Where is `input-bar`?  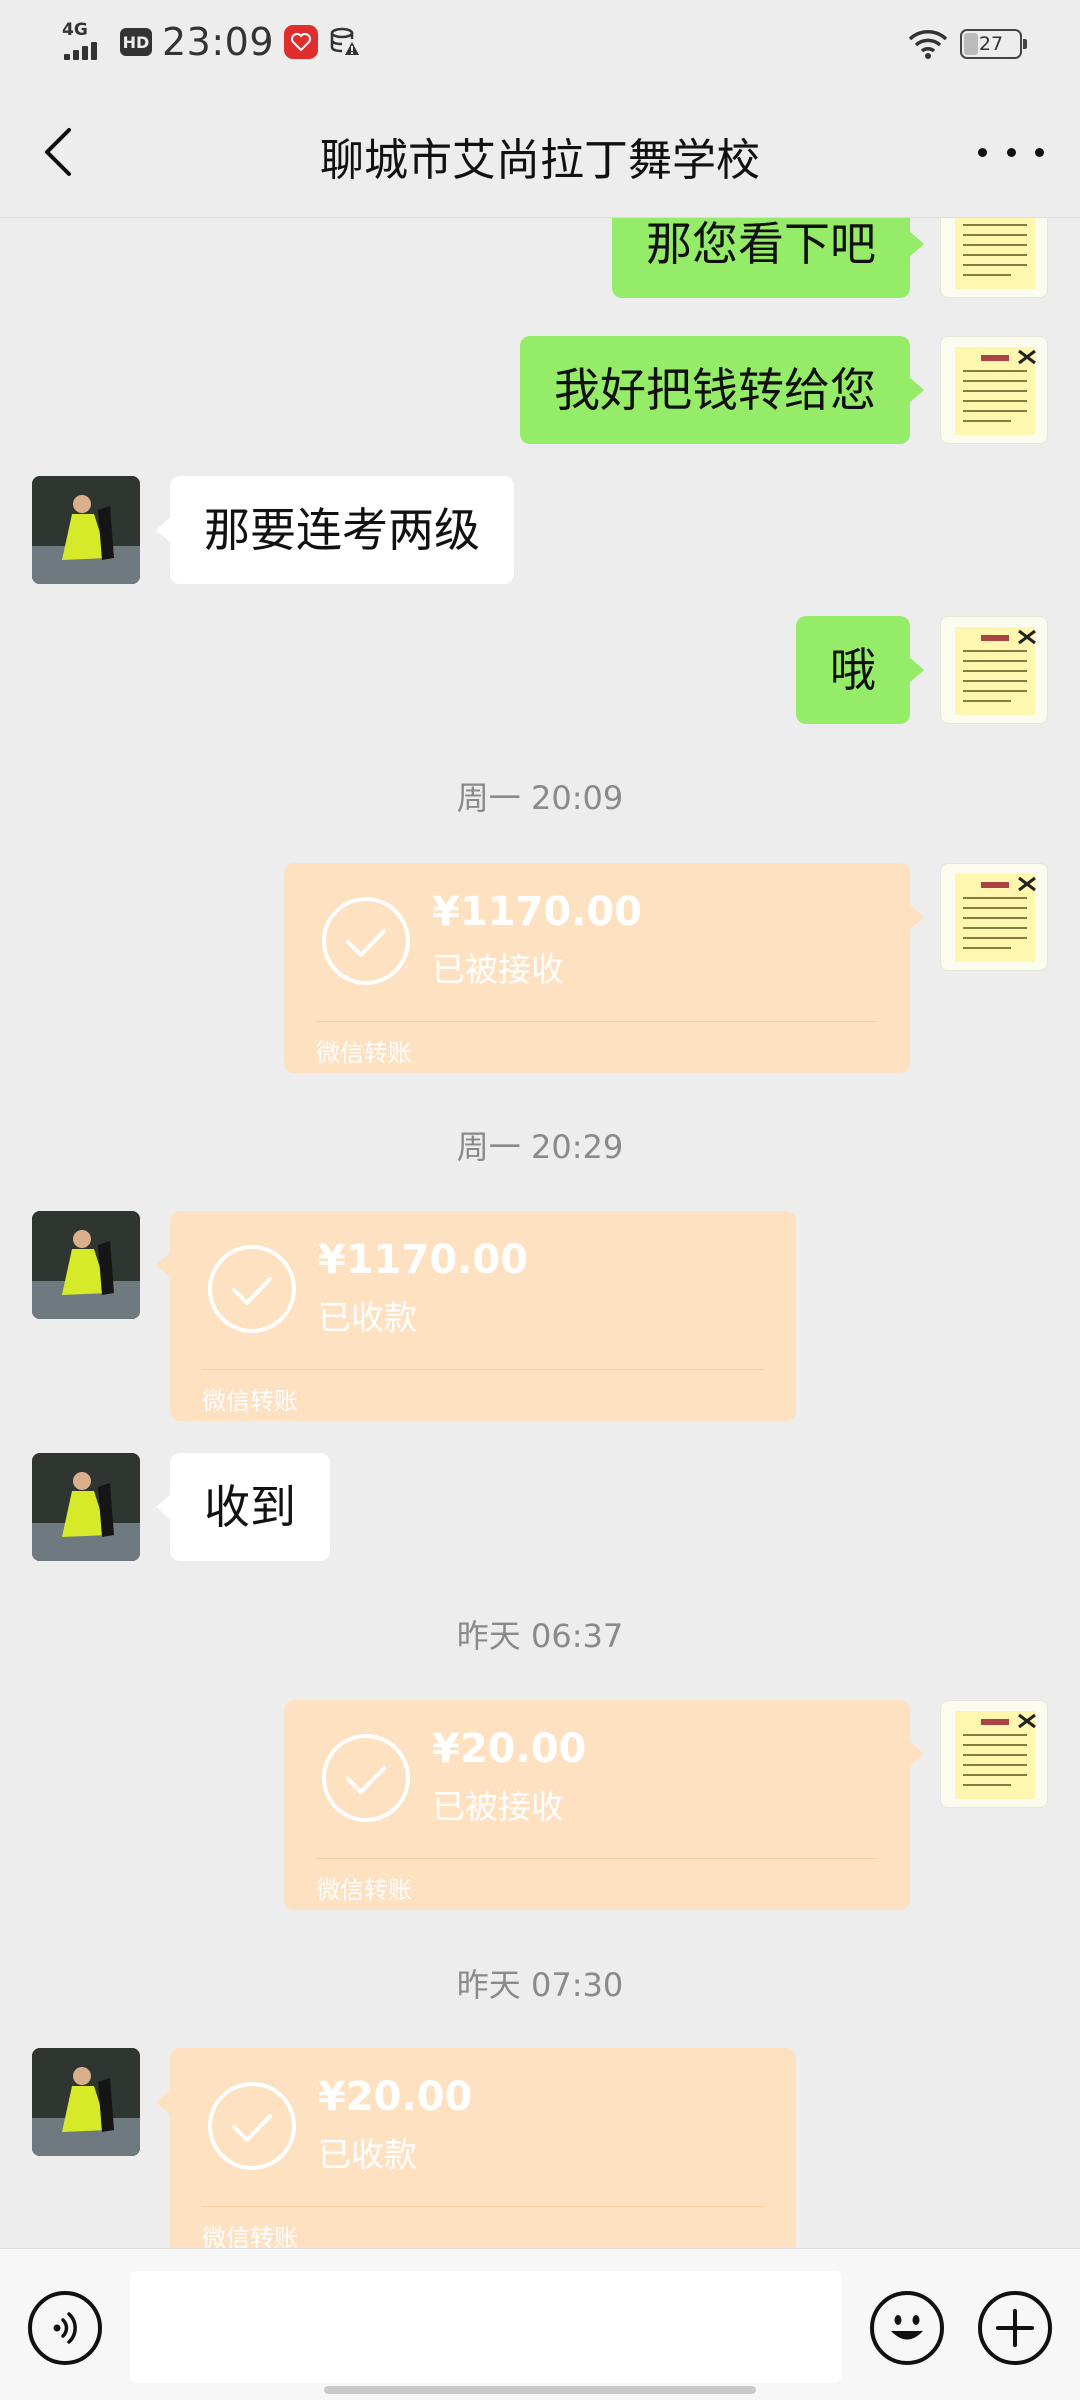 input-bar is located at coordinates (540, 2324).